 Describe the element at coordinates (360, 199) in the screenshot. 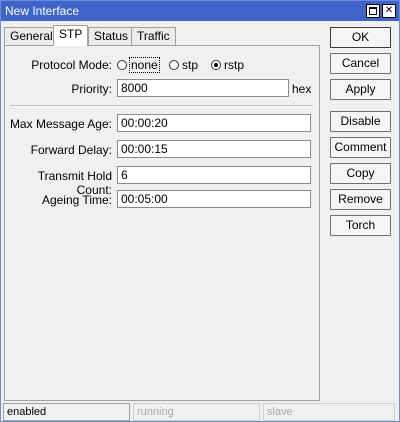

I see `remove-button: Remove` at that location.